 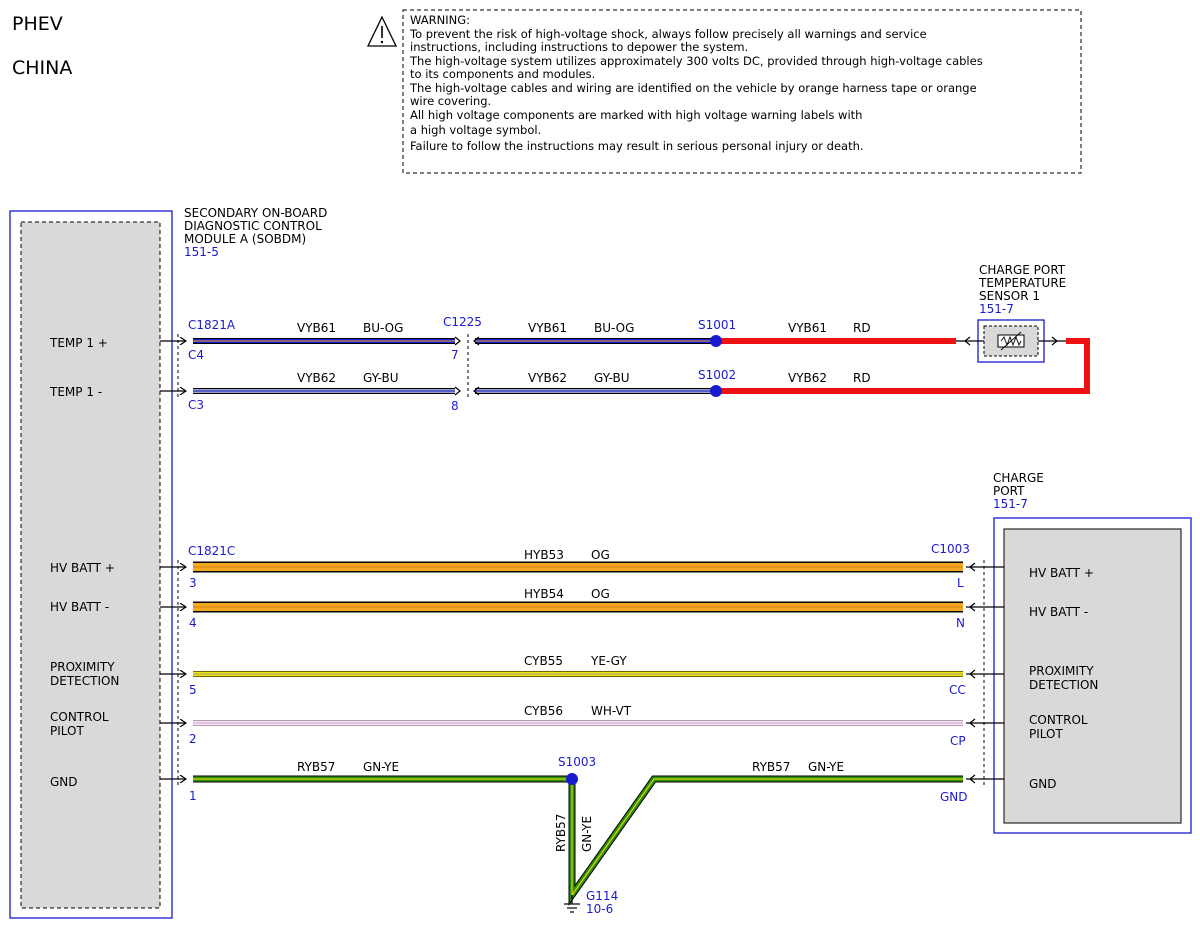 What do you see at coordinates (79, 717) in the screenshot?
I see `pin-label-control-pilot: CONTROL` at bounding box center [79, 717].